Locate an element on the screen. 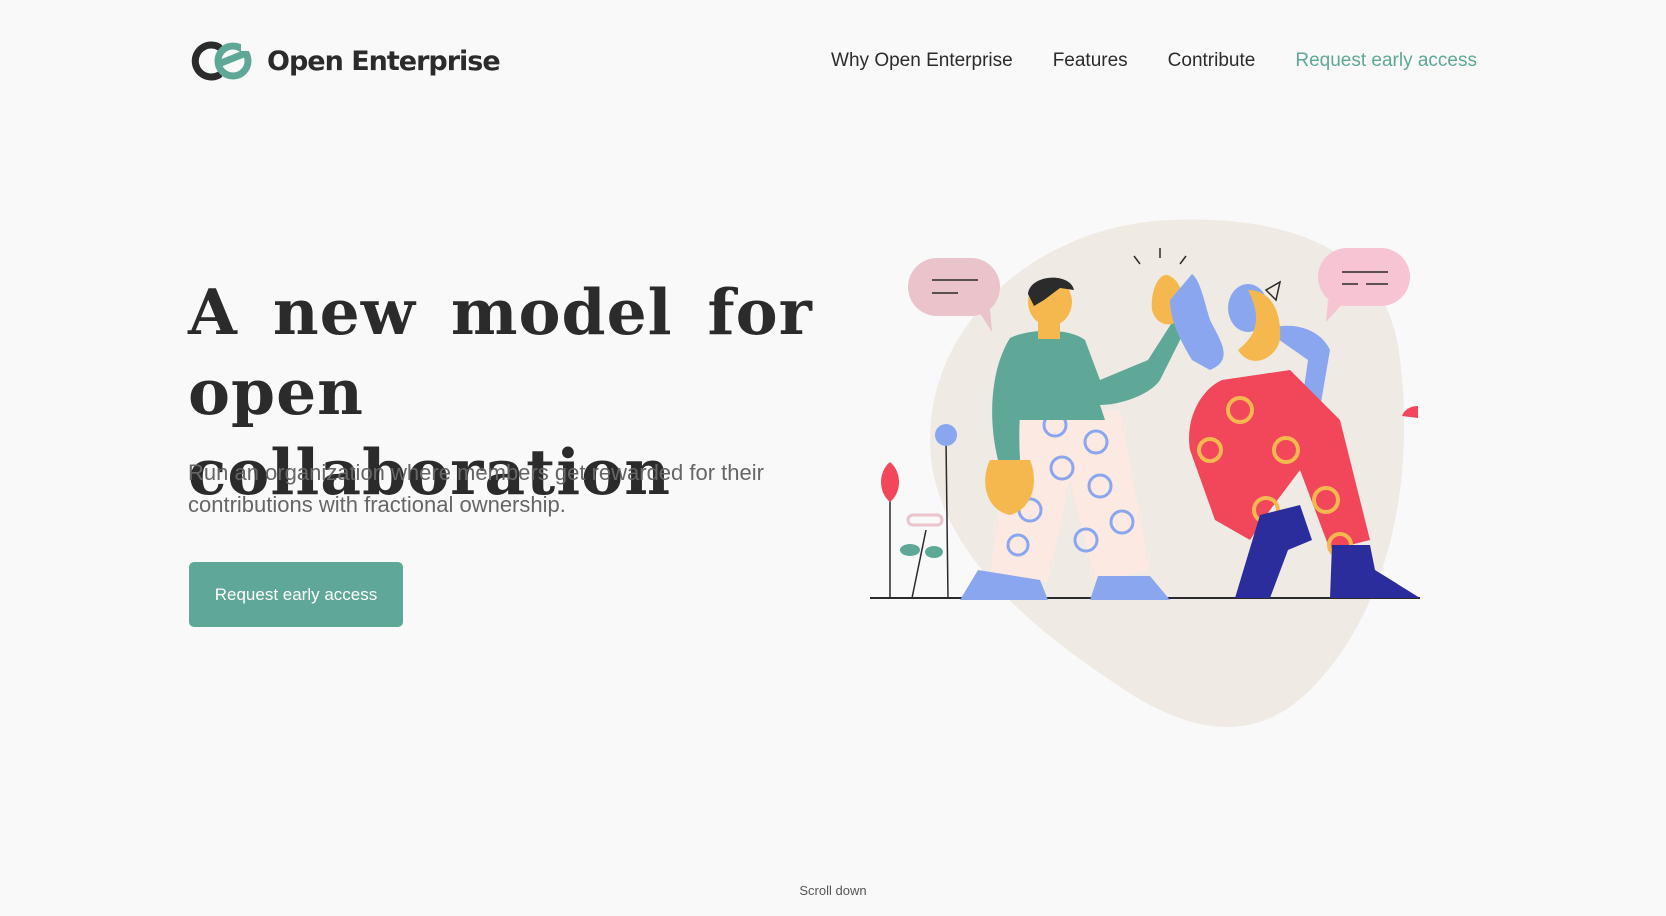 This screenshot has width=1666, height=916. request-early-access-button: Request early access is located at coordinates (296, 594).